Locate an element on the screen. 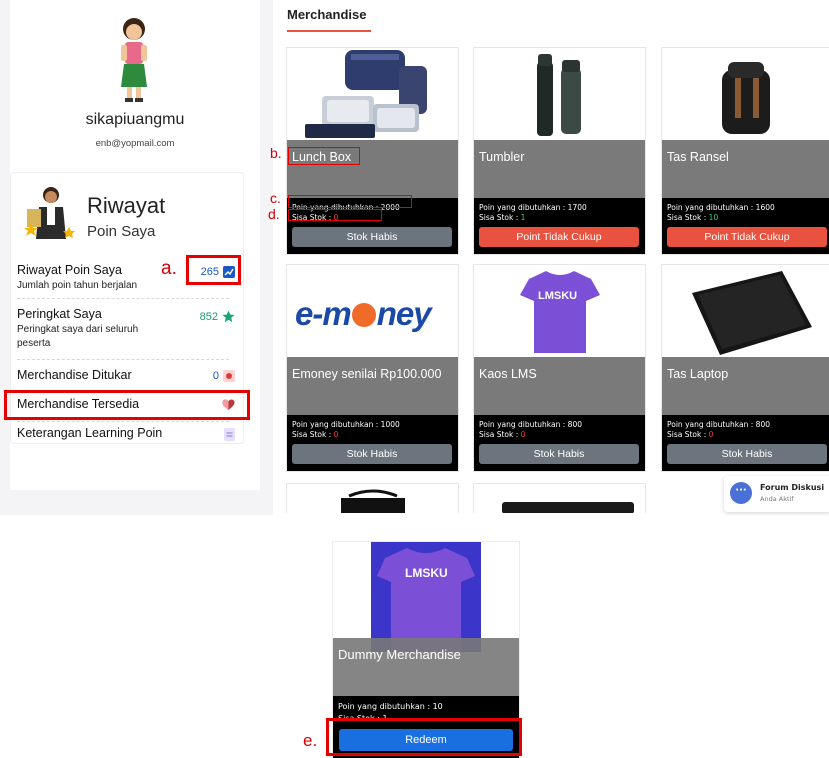  highlight-product-name is located at coordinates (324, 156).